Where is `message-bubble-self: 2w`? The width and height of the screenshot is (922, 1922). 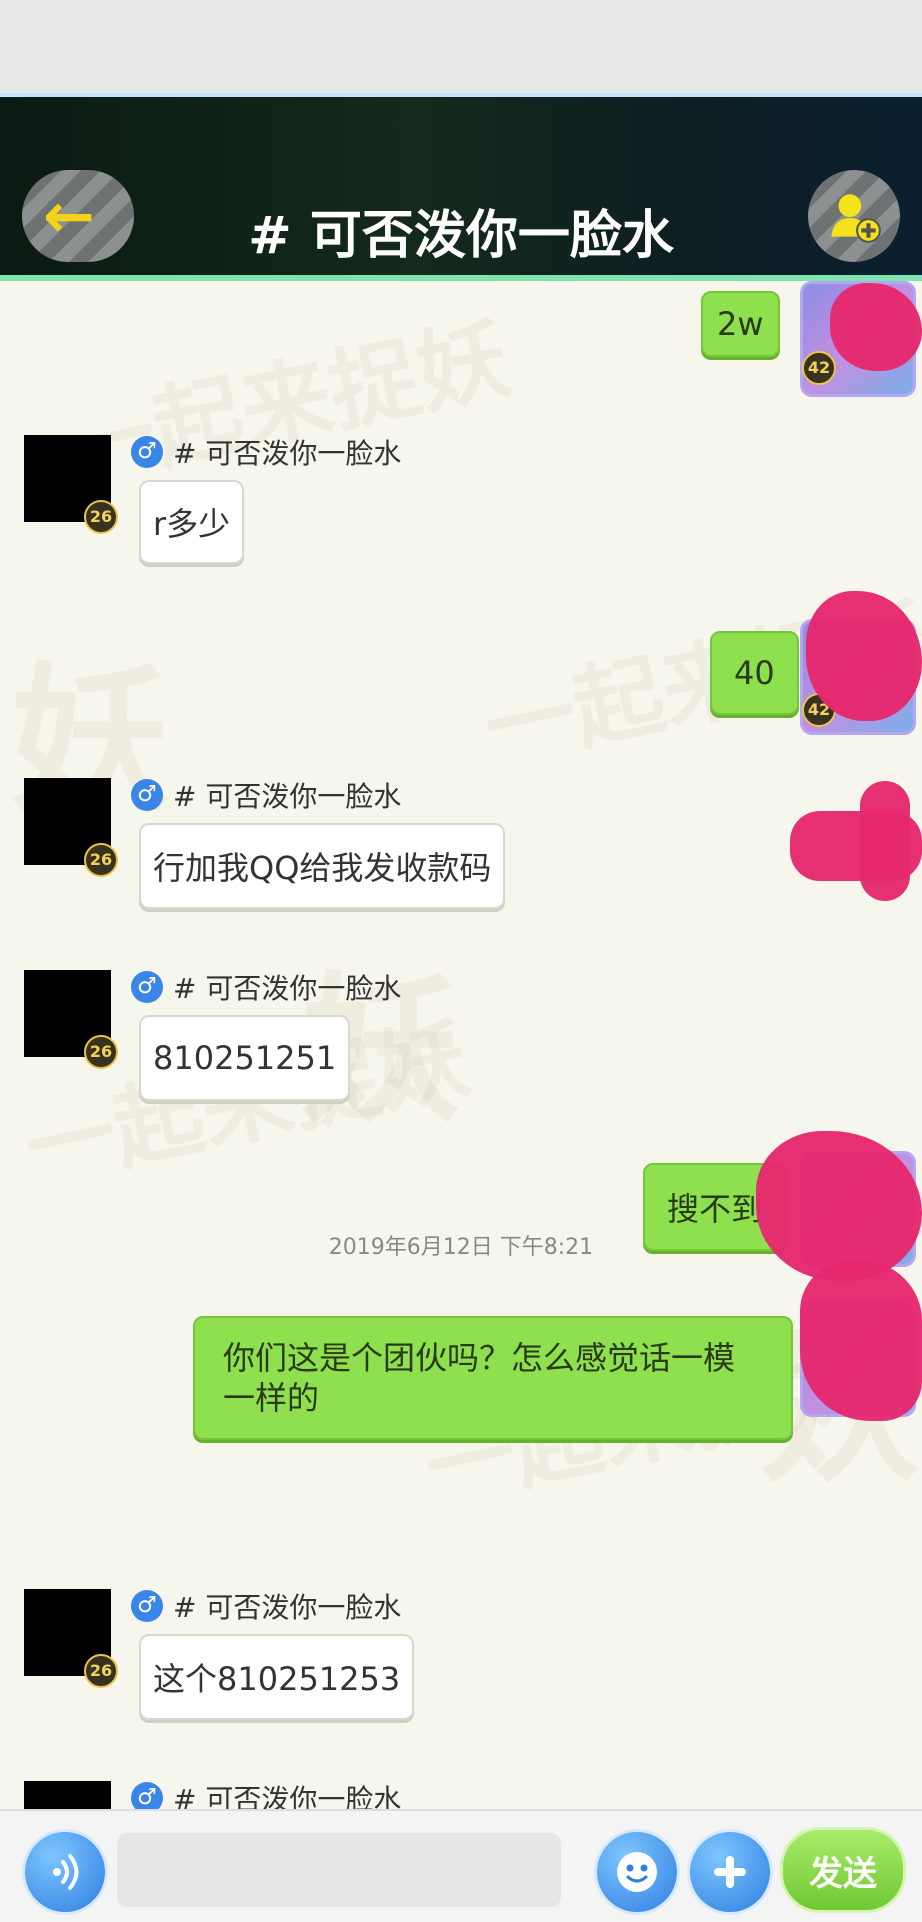
message-bubble-self: 2w is located at coordinates (740, 324).